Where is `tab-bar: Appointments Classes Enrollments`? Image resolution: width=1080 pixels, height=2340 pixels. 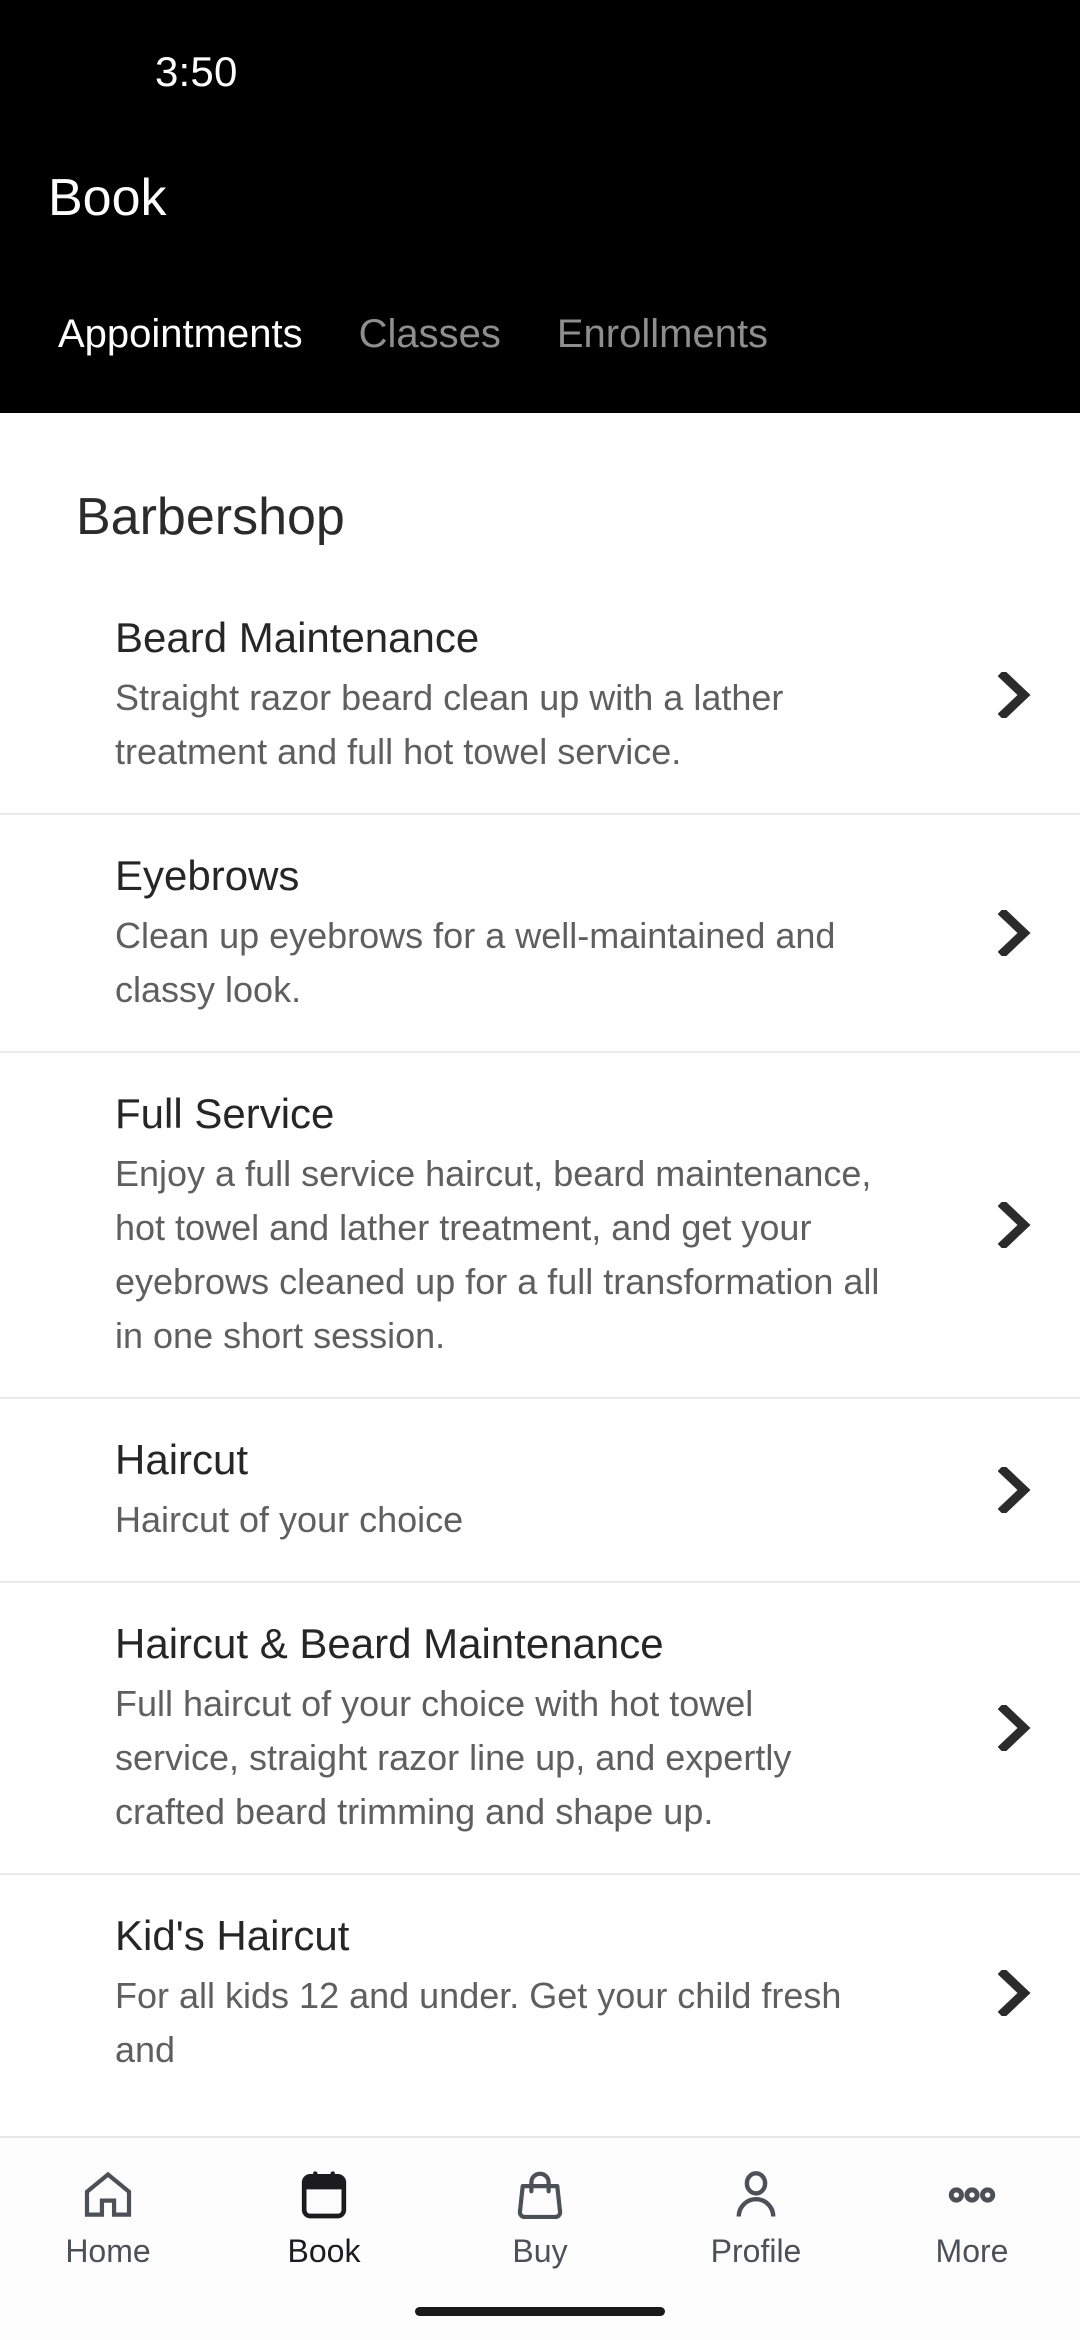 tab-bar: Appointments Classes Enrollments is located at coordinates (540, 361).